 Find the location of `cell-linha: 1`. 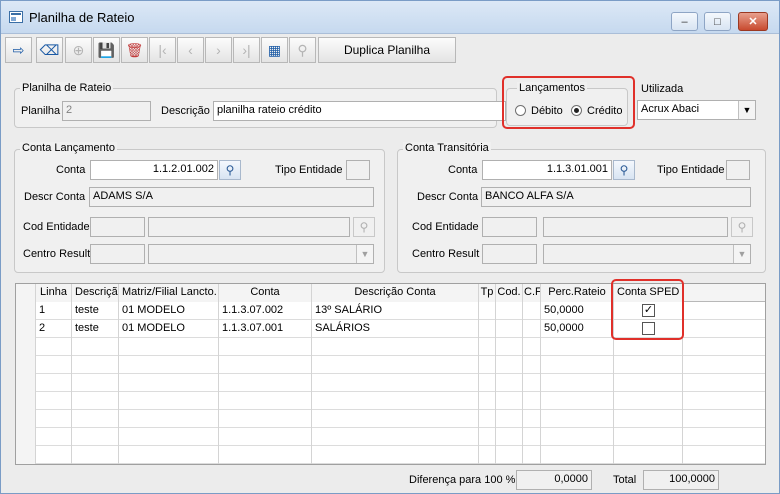

cell-linha: 1 is located at coordinates (54, 311).